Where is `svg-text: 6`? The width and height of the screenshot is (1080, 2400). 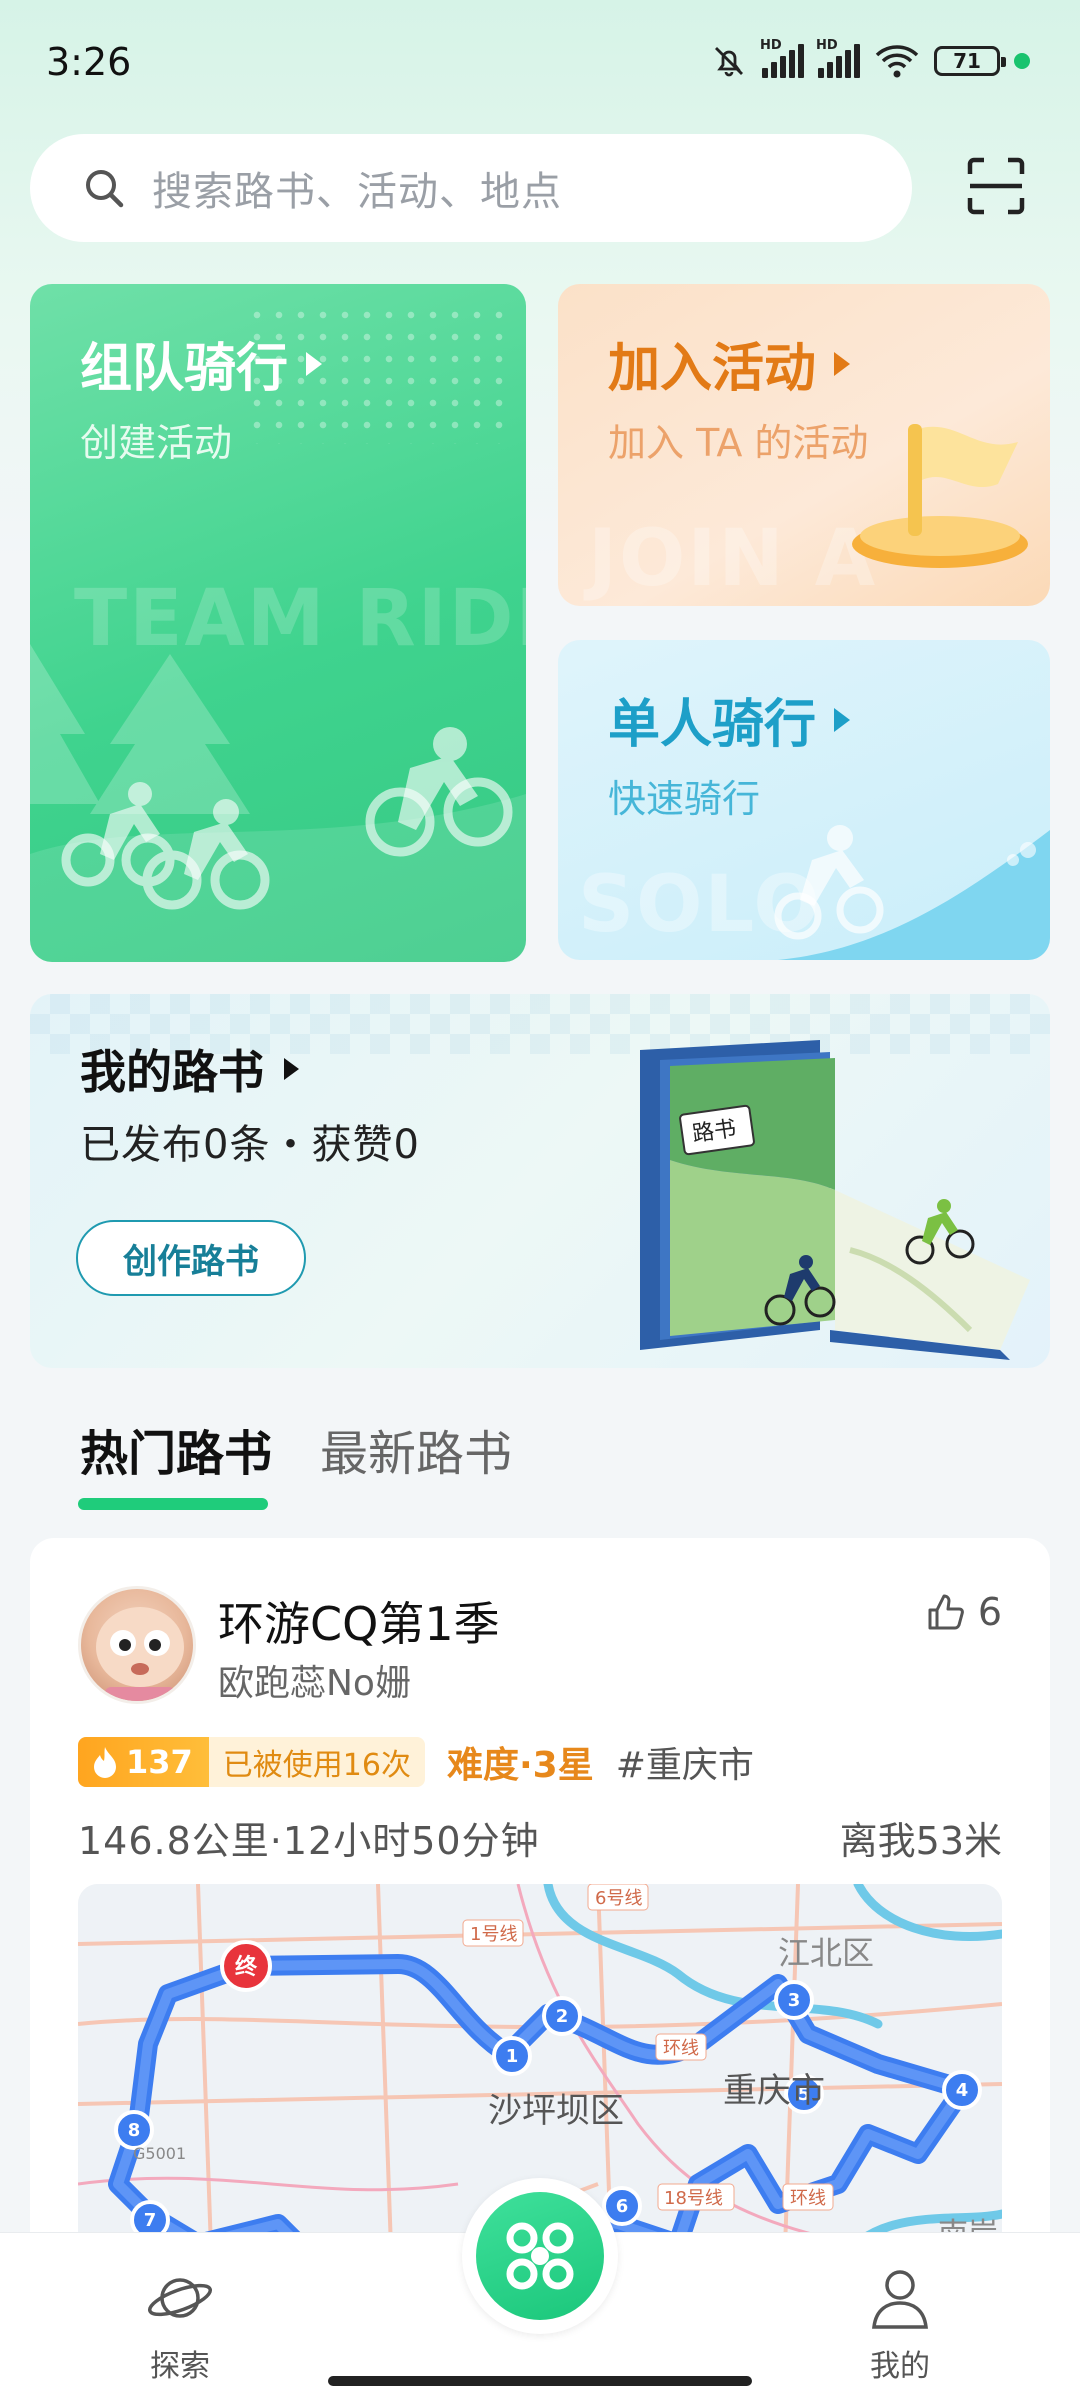 svg-text: 6 is located at coordinates (622, 2206).